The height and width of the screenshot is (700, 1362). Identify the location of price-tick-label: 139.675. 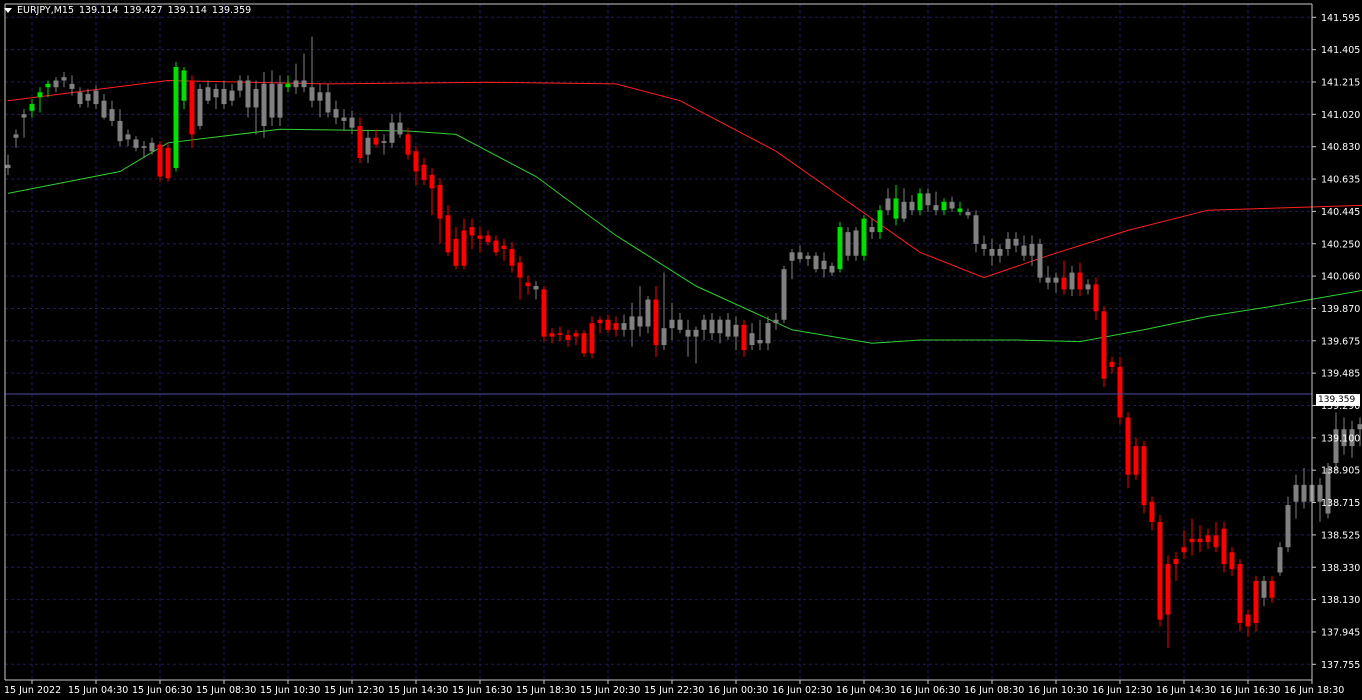
(1340, 341).